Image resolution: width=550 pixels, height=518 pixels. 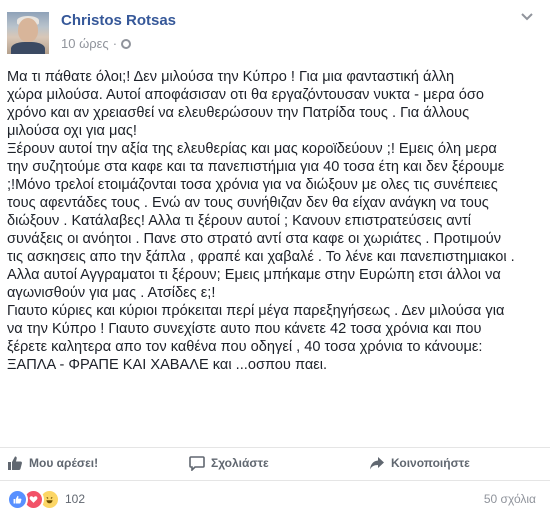 I want to click on chevron-down-icon, so click(x=527, y=18).